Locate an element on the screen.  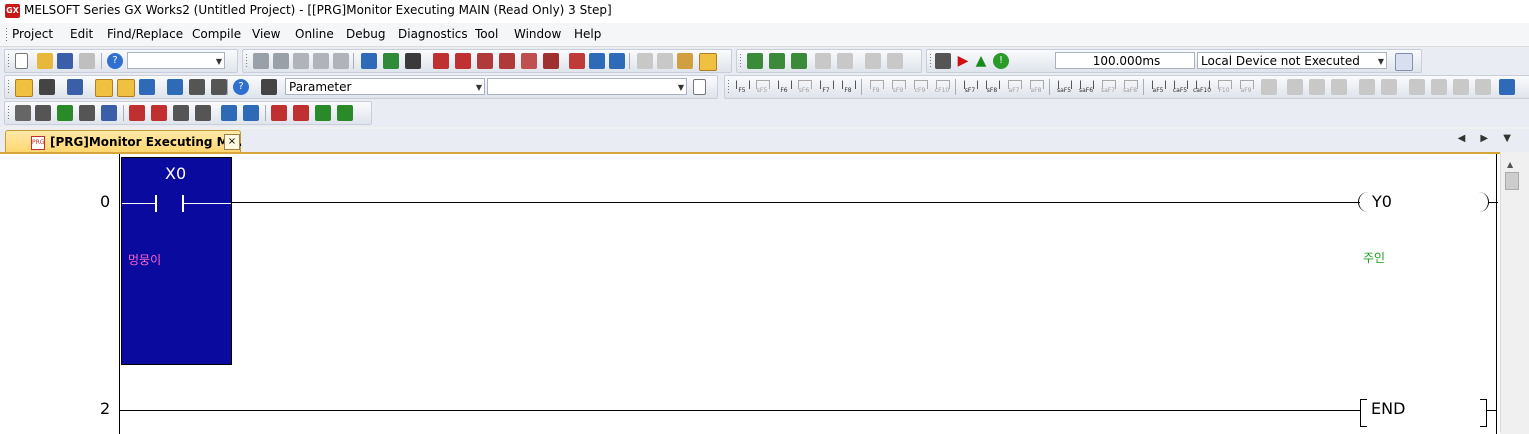
menu-view: View is located at coordinates (266, 34).